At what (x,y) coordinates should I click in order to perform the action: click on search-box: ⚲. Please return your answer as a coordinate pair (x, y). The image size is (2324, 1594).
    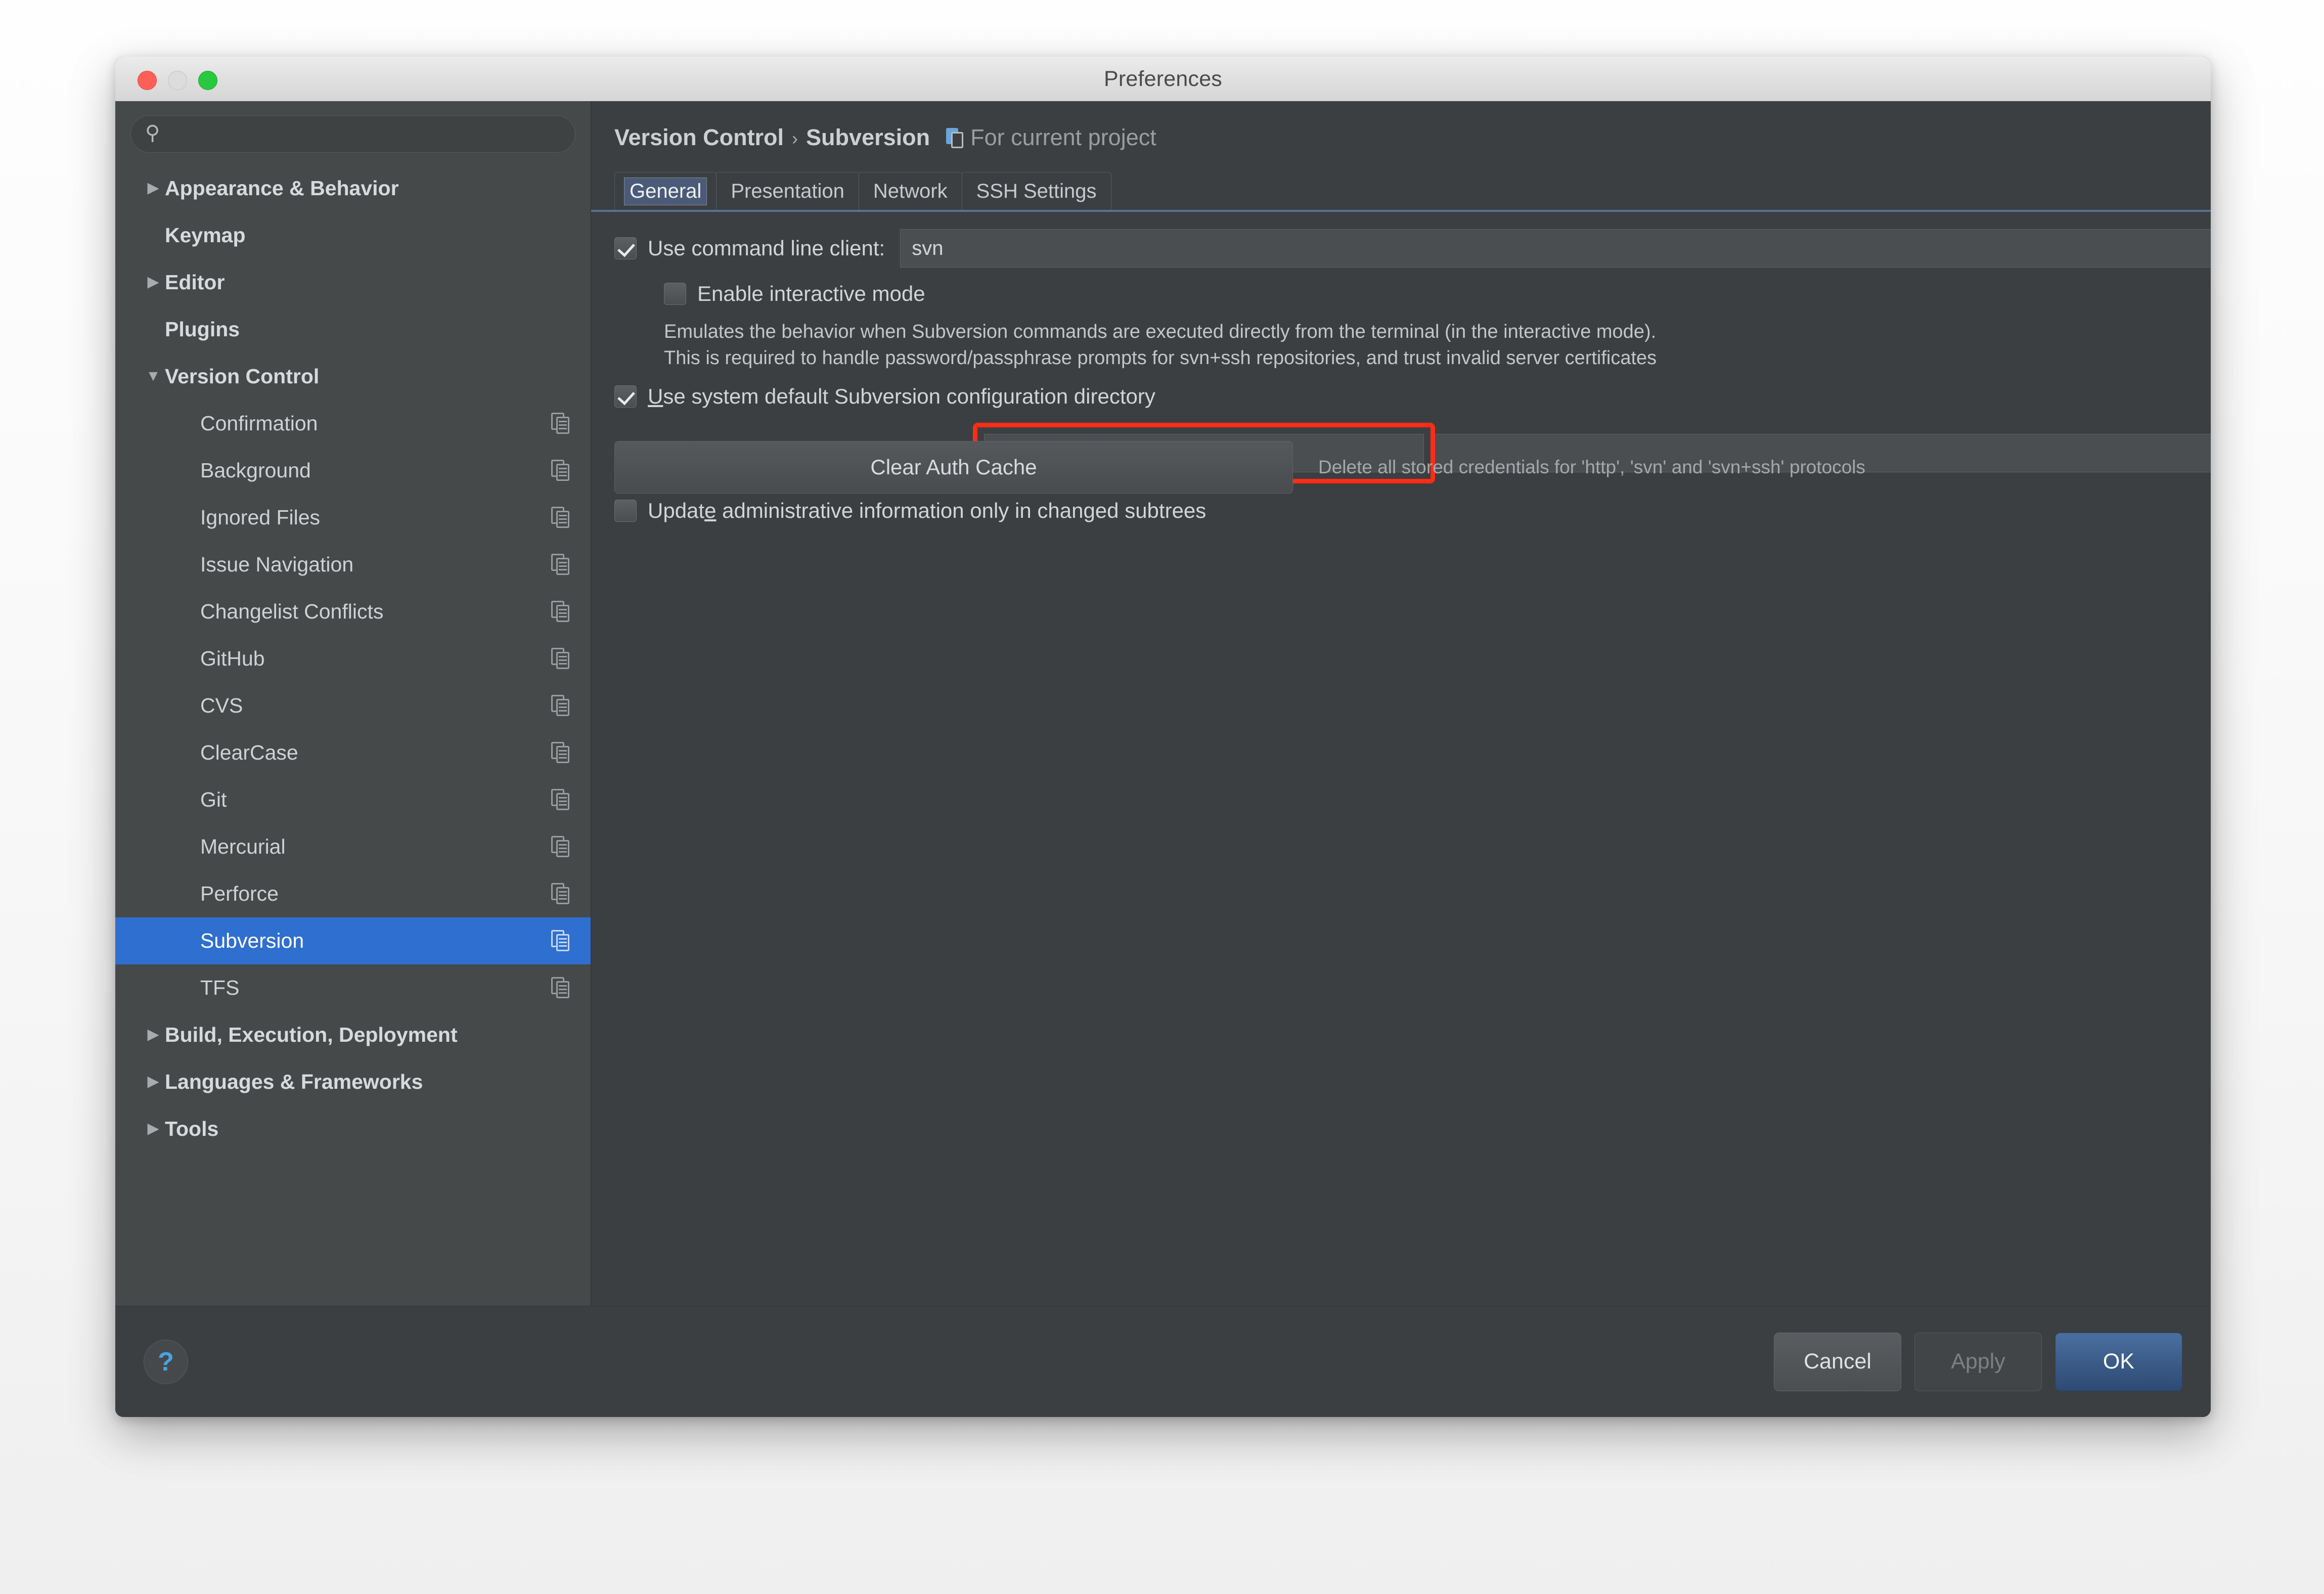
    Looking at the image, I should click on (352, 134).